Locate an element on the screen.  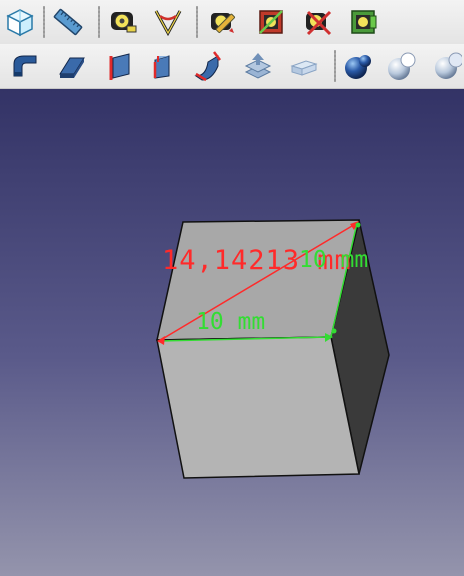
measure-toolbar is located at coordinates (232, 22).